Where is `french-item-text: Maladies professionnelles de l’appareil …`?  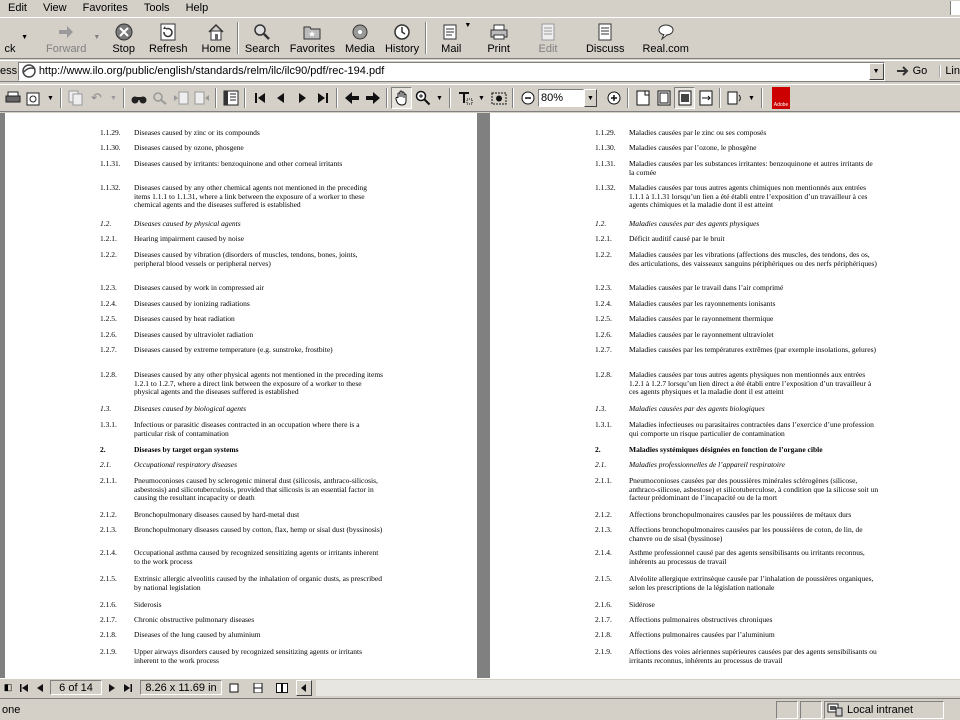
french-item-text: Maladies professionnelles de l’appareil … is located at coordinates (707, 464).